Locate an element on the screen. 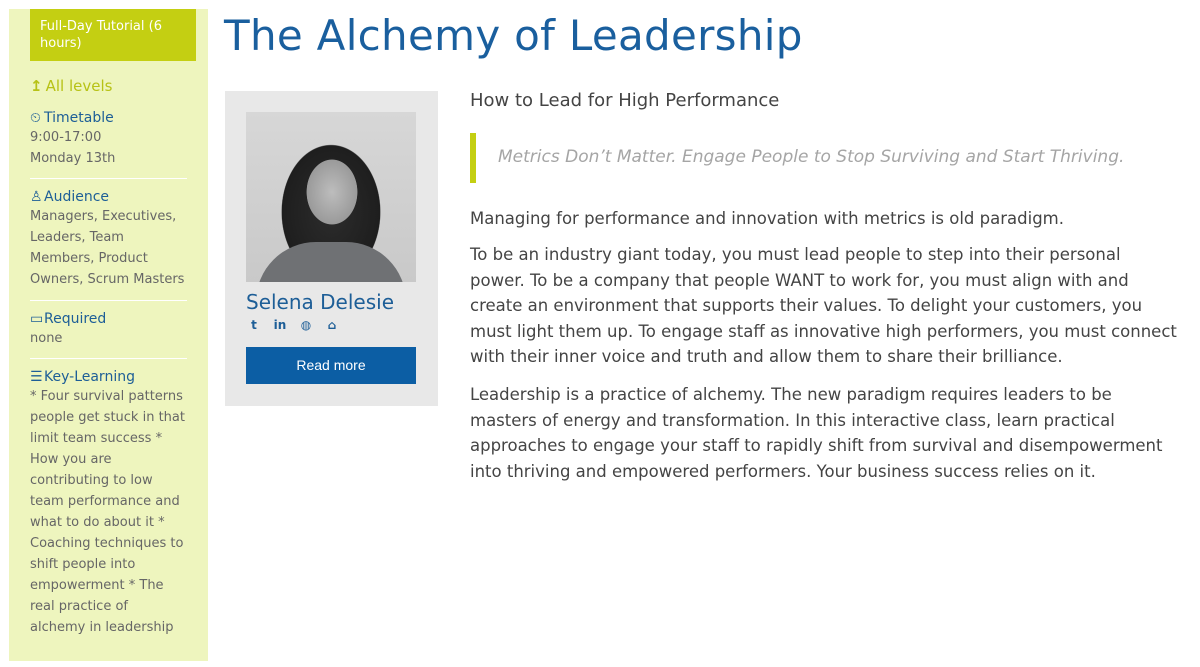 The width and height of the screenshot is (1200, 667). audience-title: Audience is located at coordinates (77, 197).